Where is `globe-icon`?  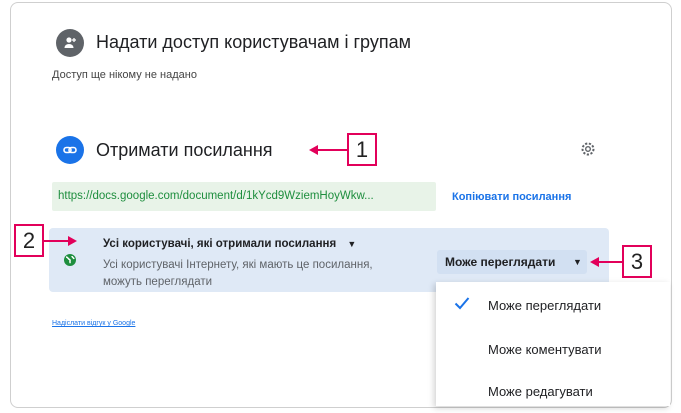
globe-icon is located at coordinates (70, 262).